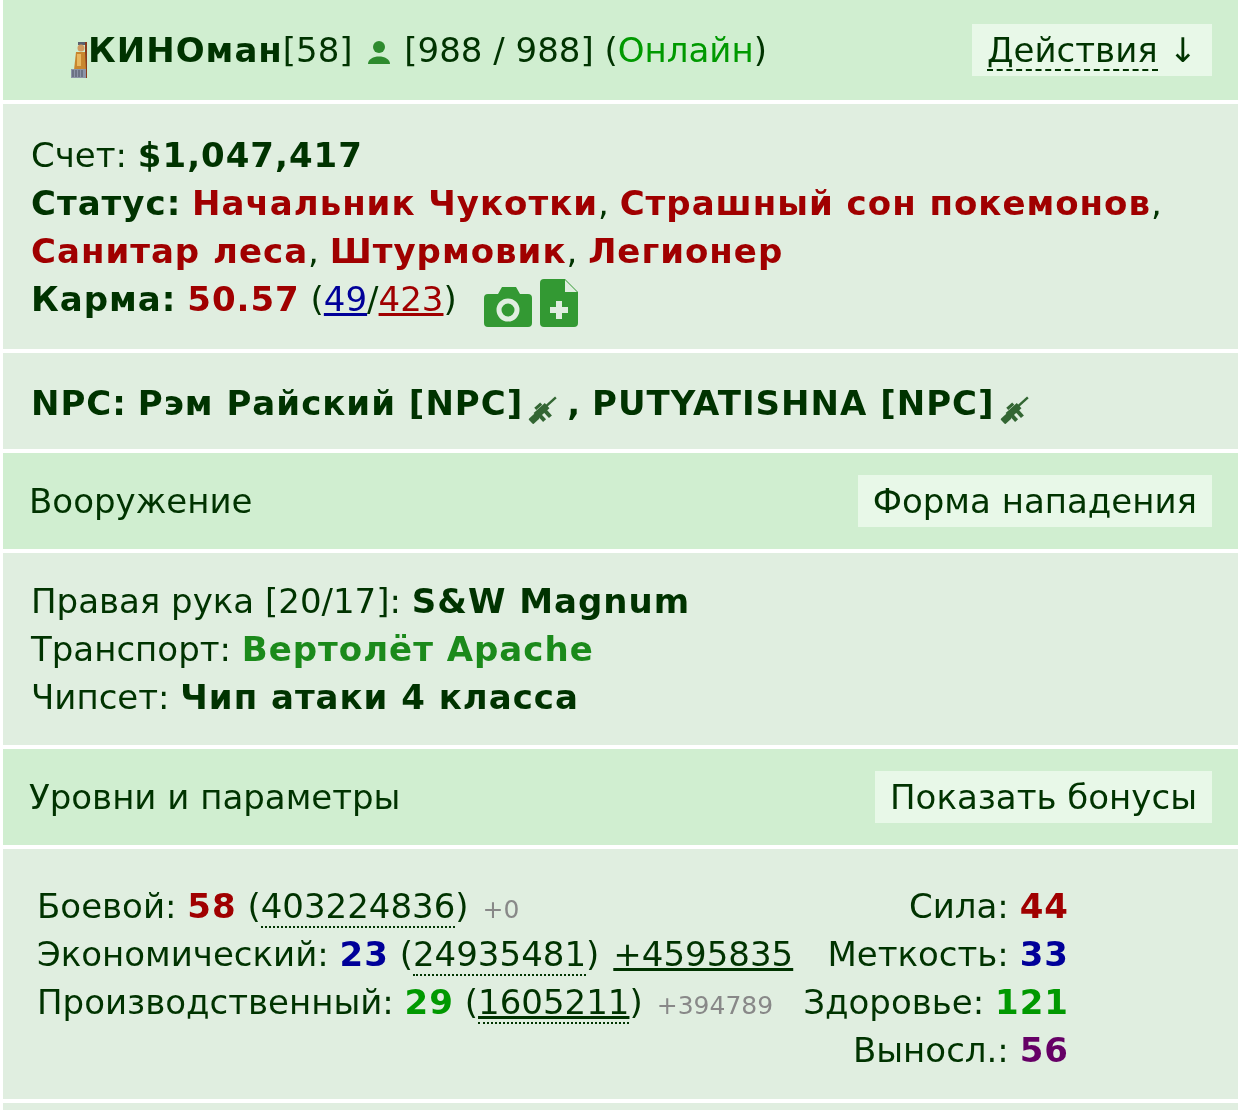  Describe the element at coordinates (185, 50) in the screenshot. I see `character-name: КИНОман` at that location.